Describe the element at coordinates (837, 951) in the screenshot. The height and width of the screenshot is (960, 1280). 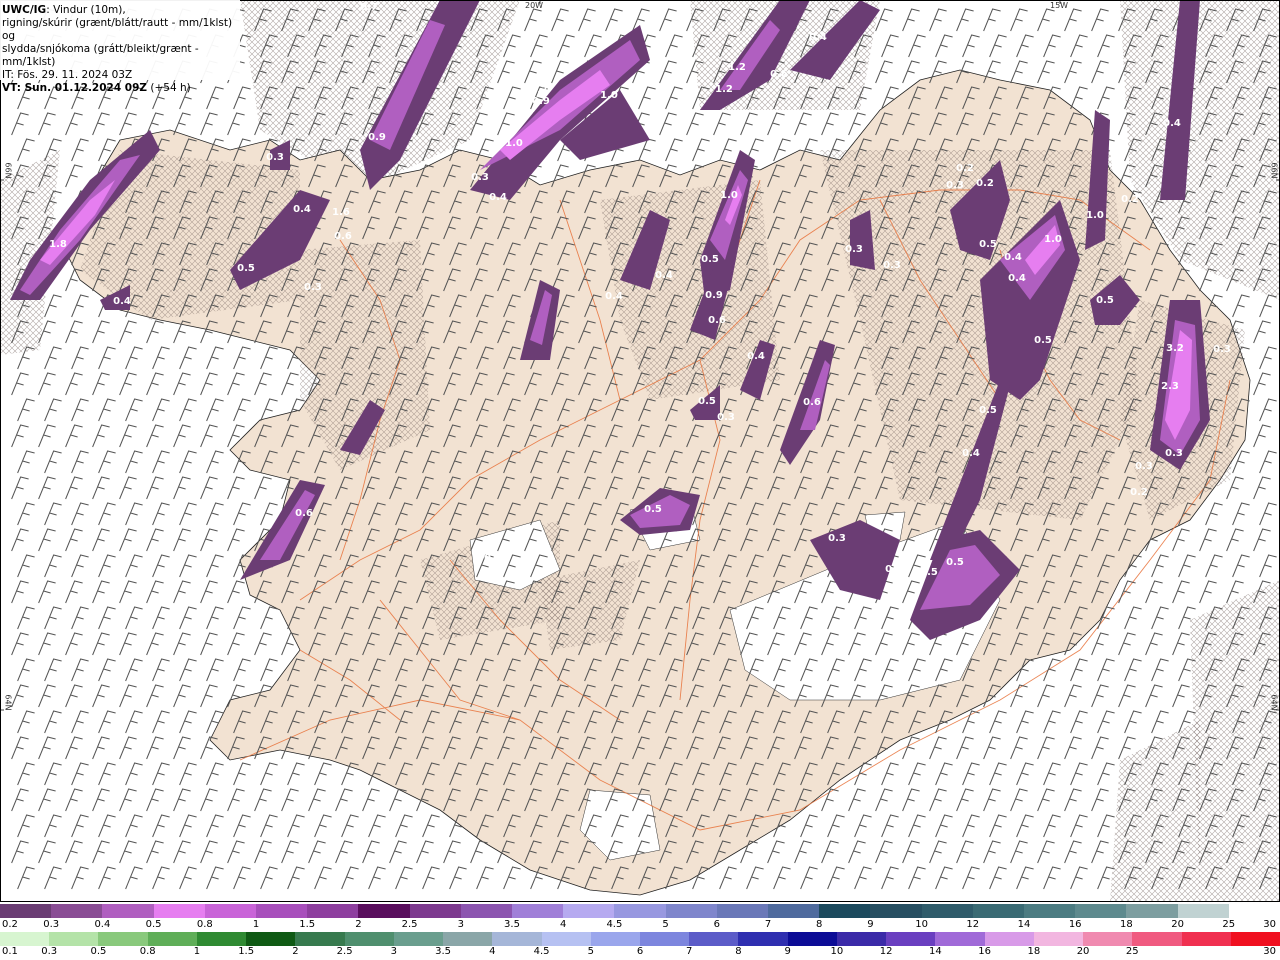
I see `legend-label: 10` at that location.